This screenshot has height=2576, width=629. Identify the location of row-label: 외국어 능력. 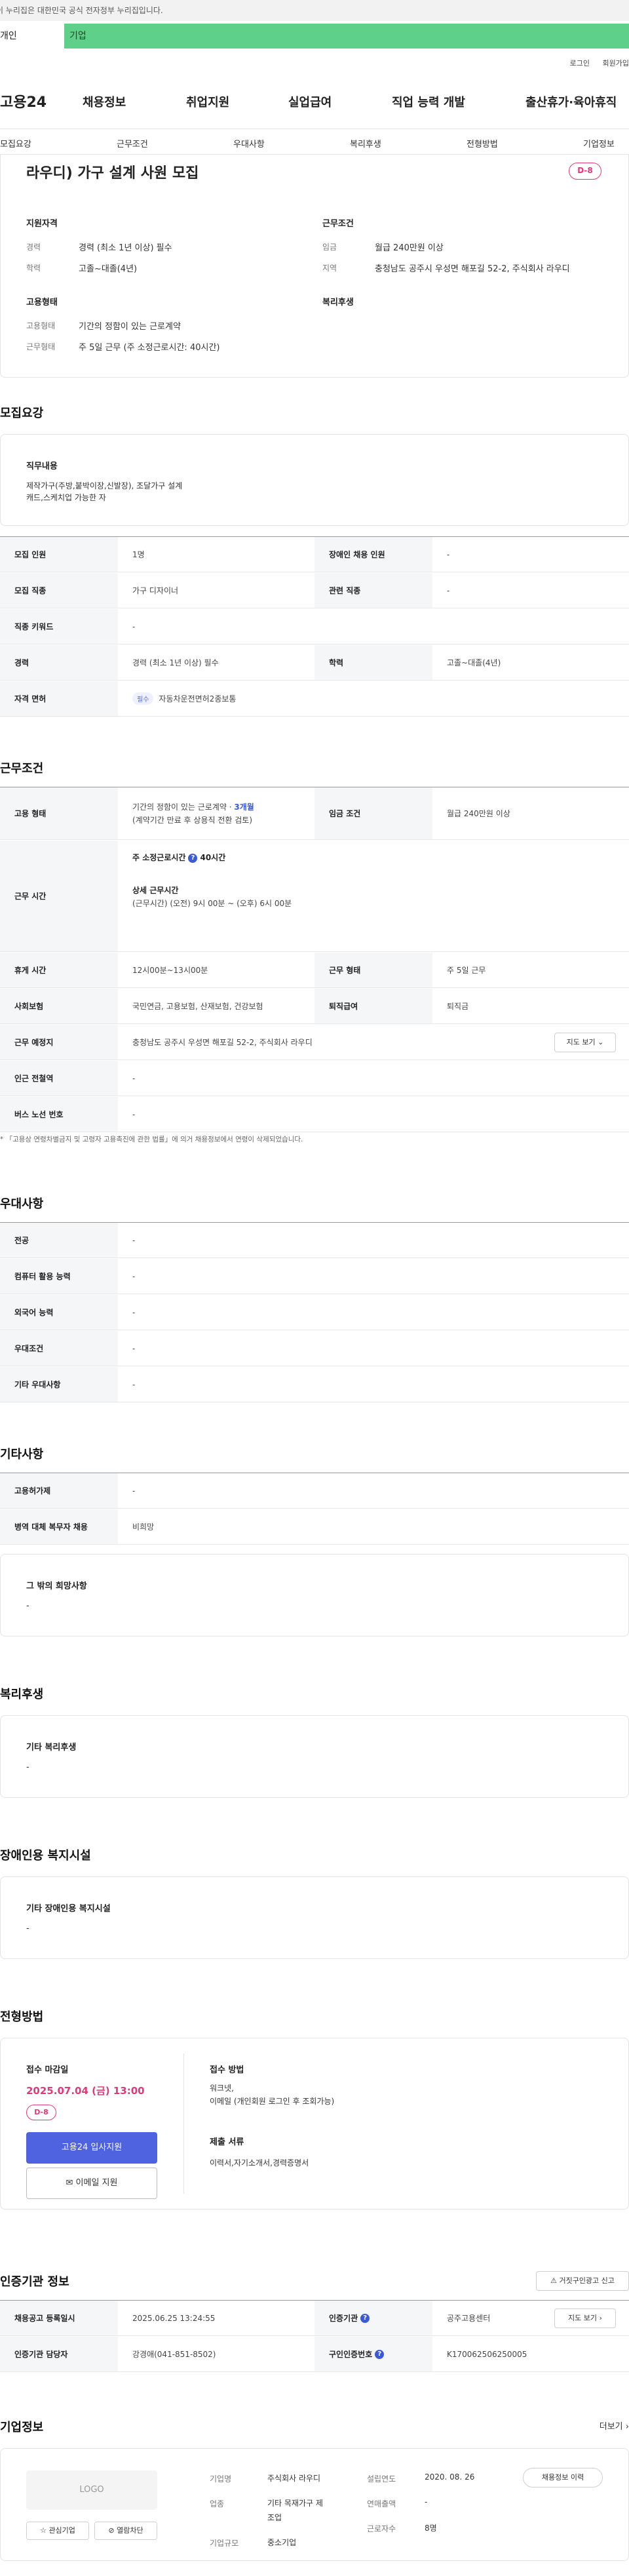
(59, 1312).